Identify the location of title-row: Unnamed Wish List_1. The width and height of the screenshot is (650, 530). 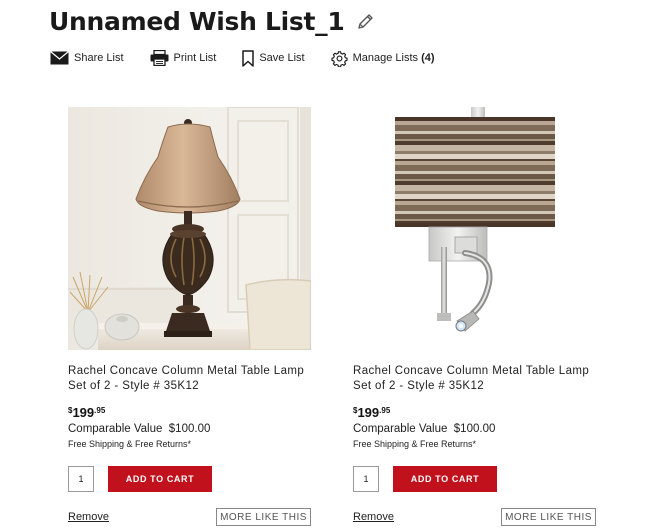
(212, 21).